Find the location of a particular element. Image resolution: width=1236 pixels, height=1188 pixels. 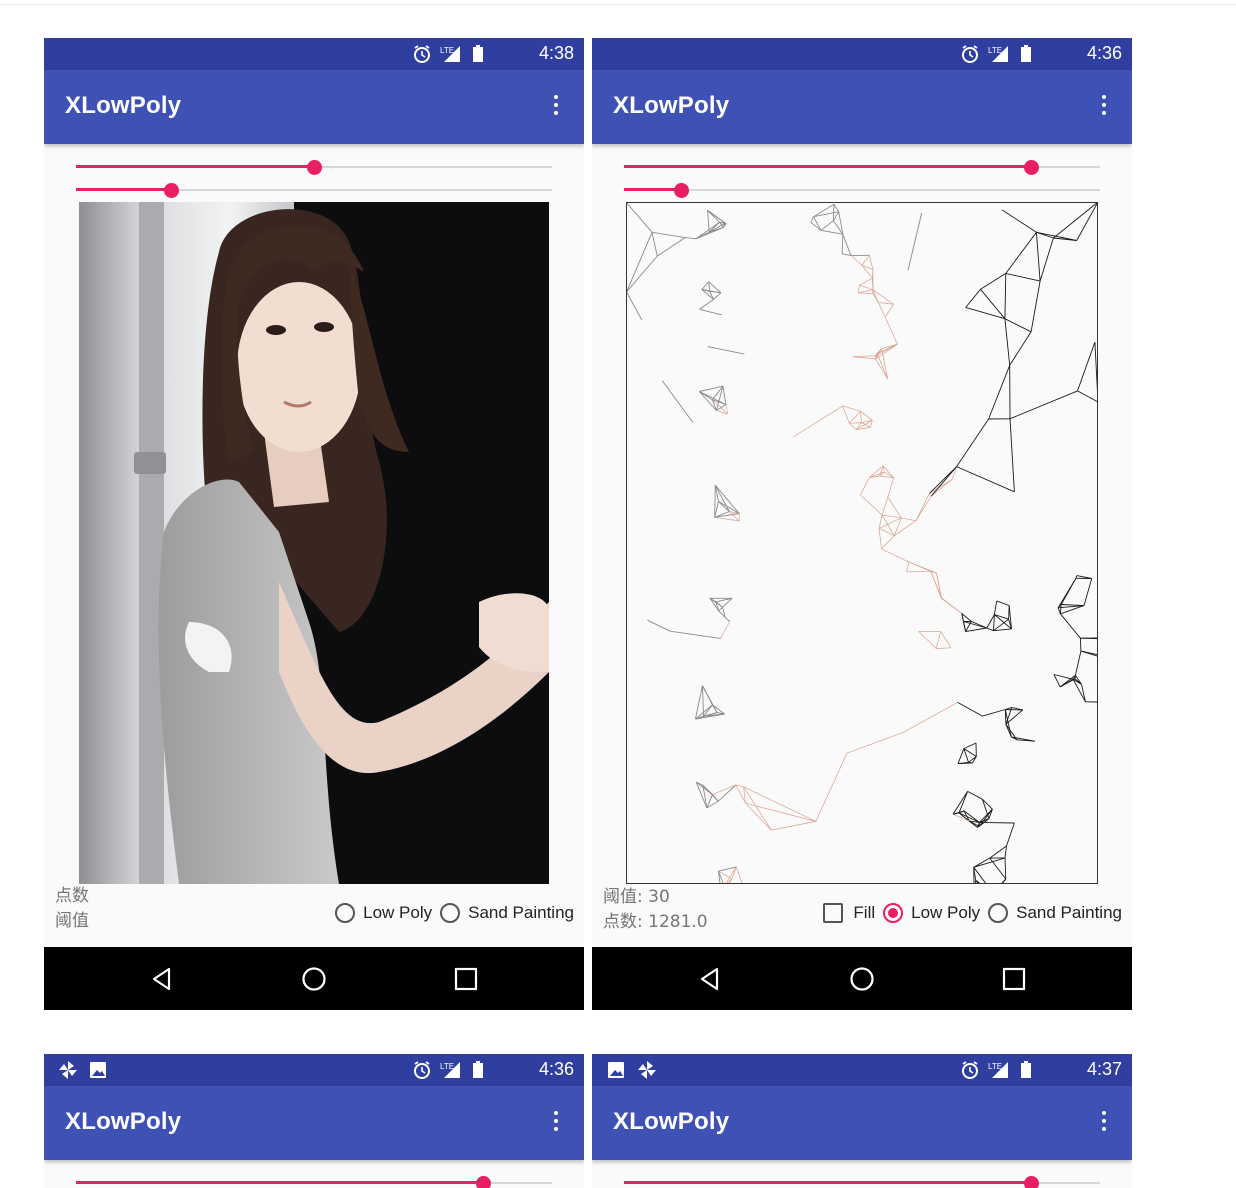

fill-checkbox: Fill is located at coordinates (849, 913).